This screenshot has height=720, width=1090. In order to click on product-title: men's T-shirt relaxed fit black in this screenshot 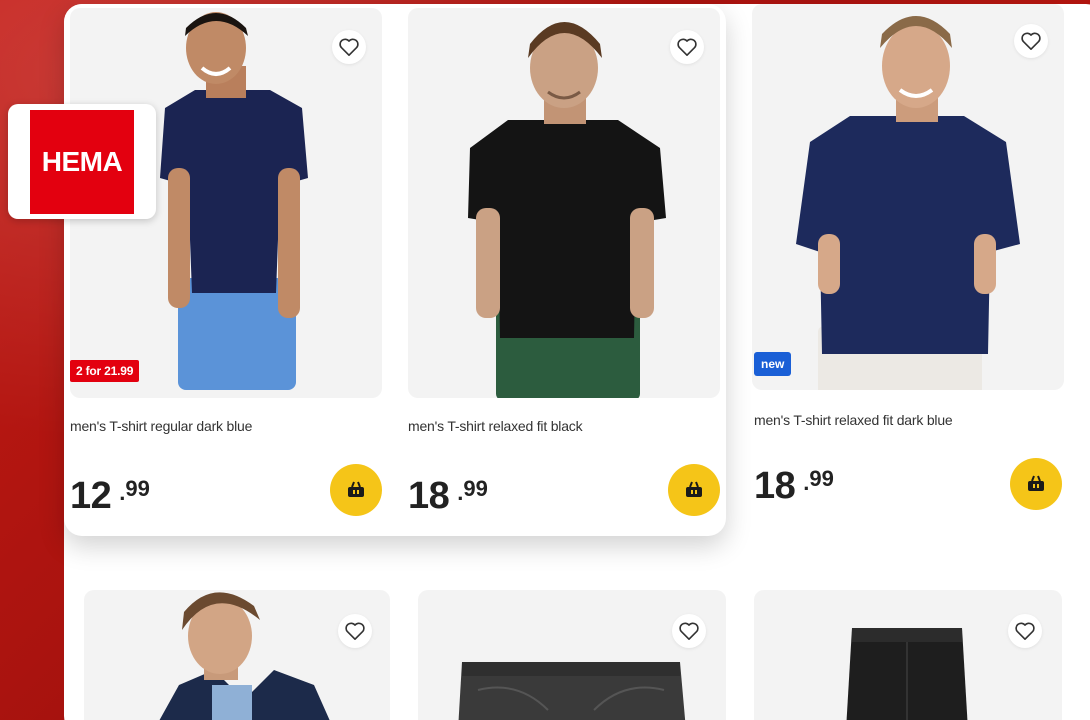, I will do `click(495, 426)`.